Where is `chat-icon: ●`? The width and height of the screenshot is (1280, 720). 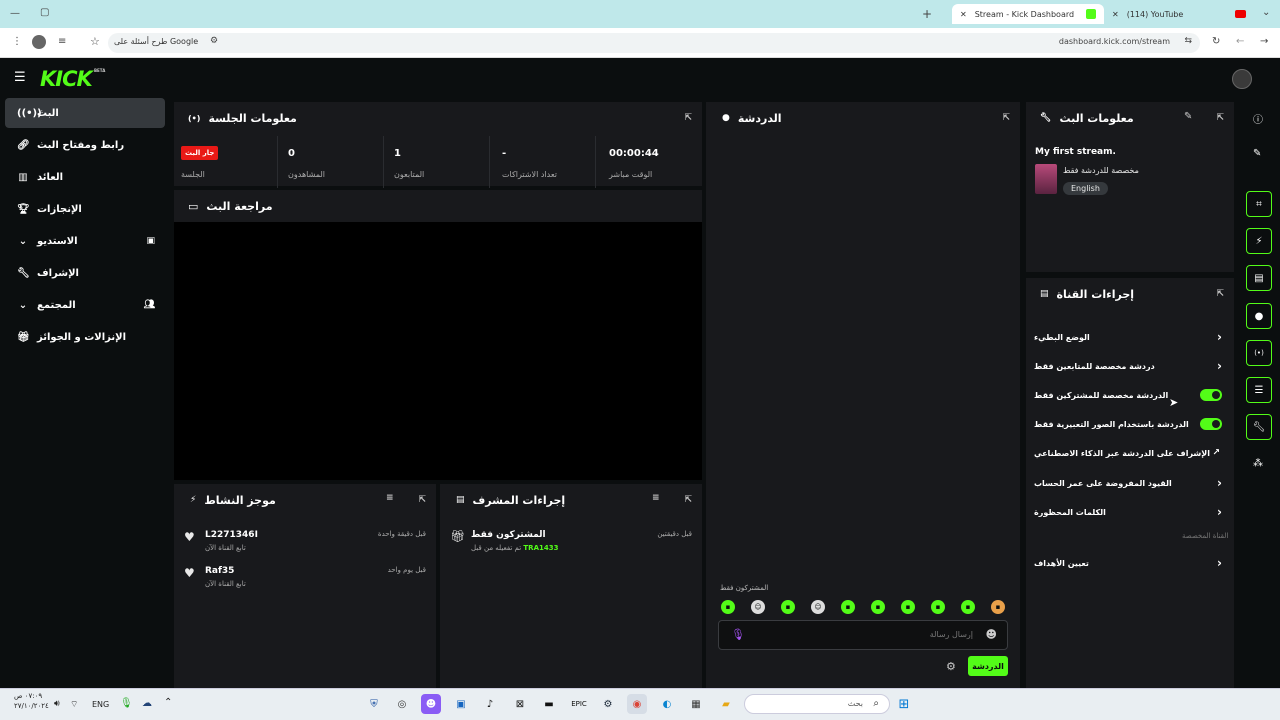 chat-icon: ● is located at coordinates (1259, 316).